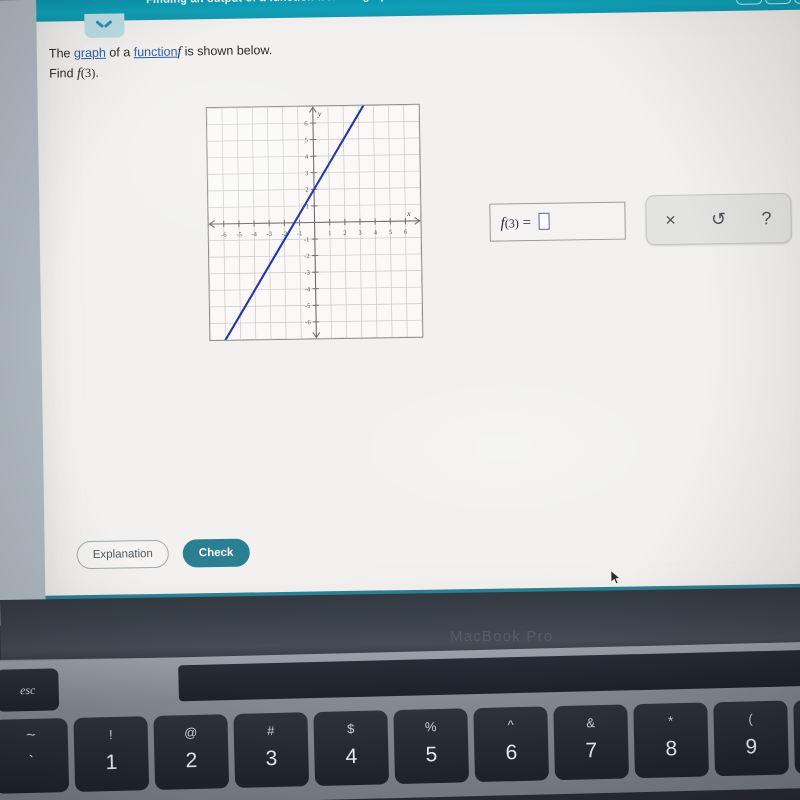 The height and width of the screenshot is (800, 800). Describe the element at coordinates (307, 239) in the screenshot. I see `y-axis-tick-label: -1` at that location.